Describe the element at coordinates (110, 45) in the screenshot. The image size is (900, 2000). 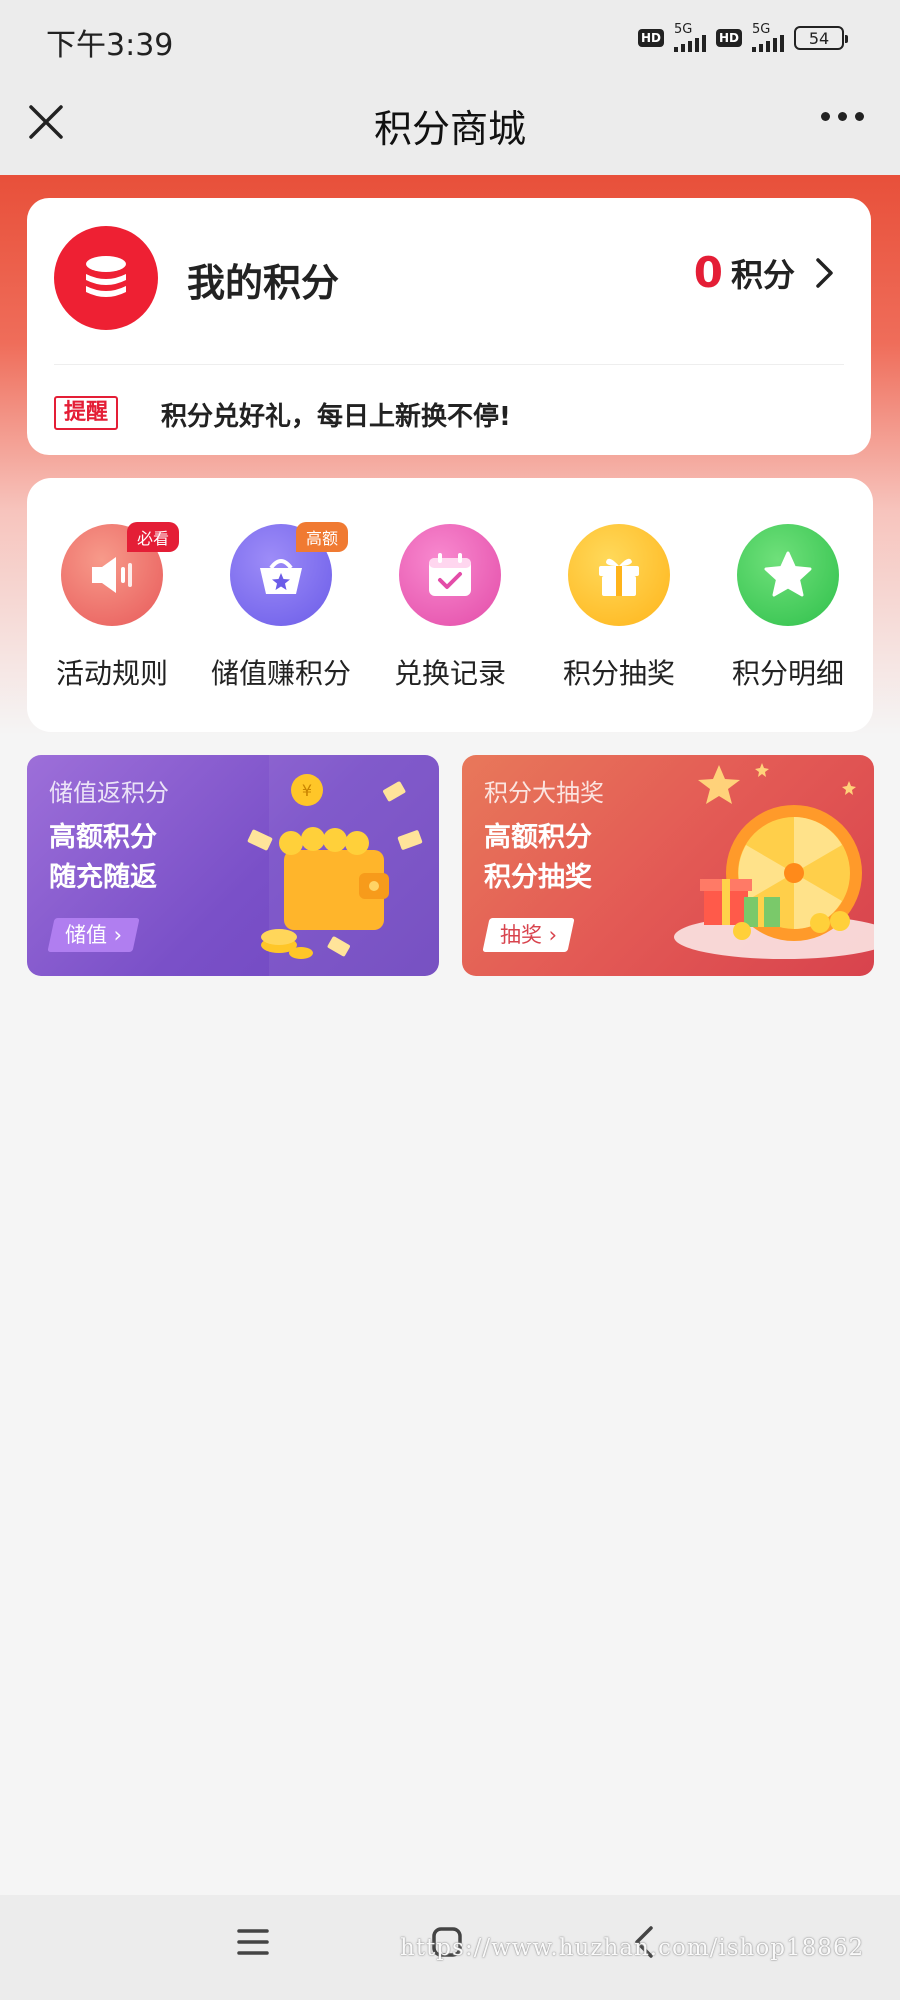
I see `status-time: 下午3:39` at that location.